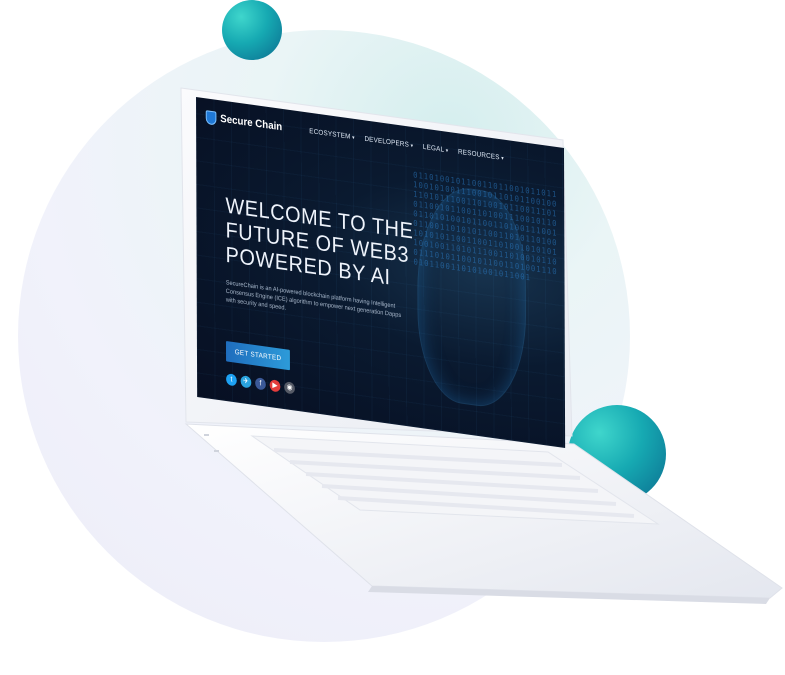 The width and height of the screenshot is (785, 675). I want to click on site-logo: Secure Chain, so click(244, 122).